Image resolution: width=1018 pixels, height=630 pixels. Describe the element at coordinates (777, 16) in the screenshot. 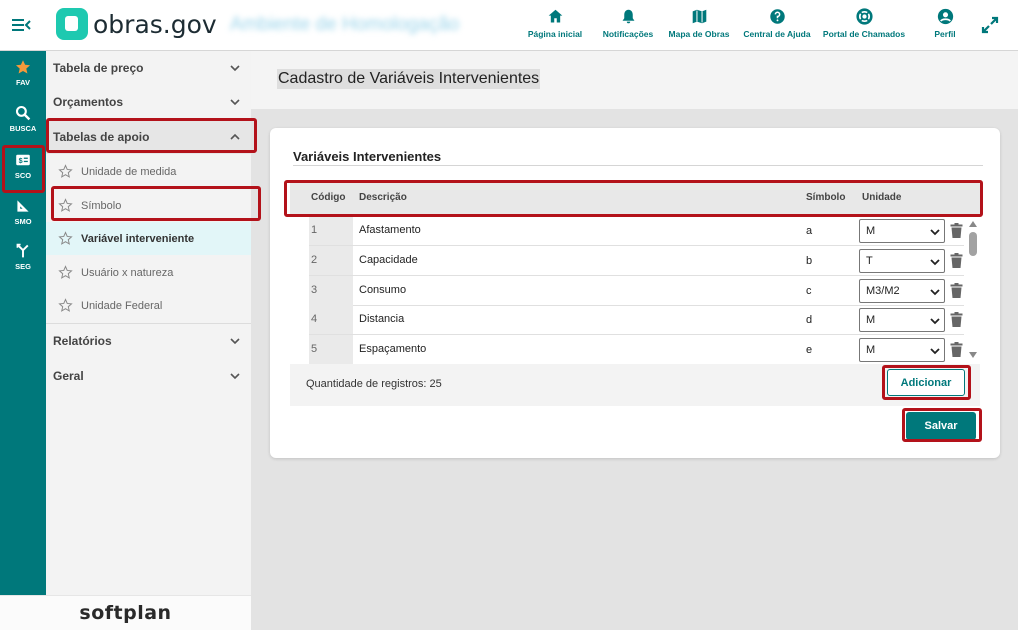

I see `help-icon` at that location.